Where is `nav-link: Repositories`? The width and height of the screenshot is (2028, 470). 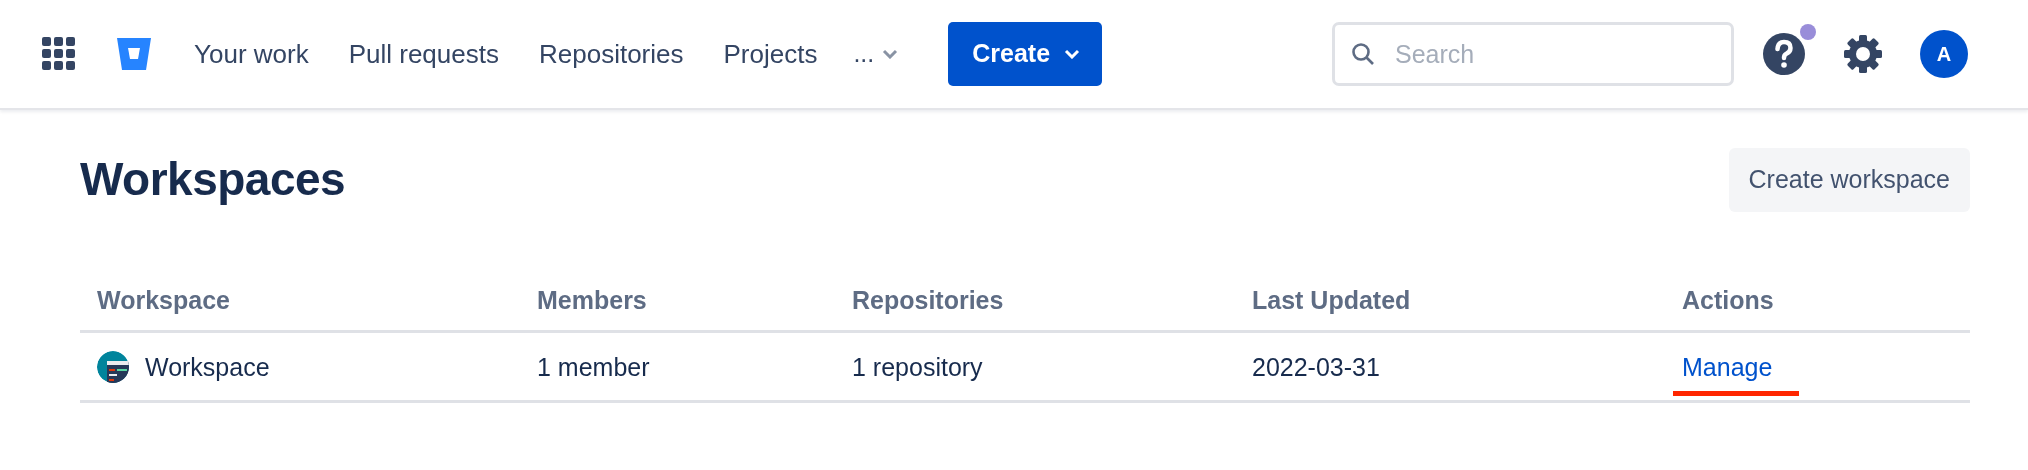
nav-link: Repositories is located at coordinates (611, 54).